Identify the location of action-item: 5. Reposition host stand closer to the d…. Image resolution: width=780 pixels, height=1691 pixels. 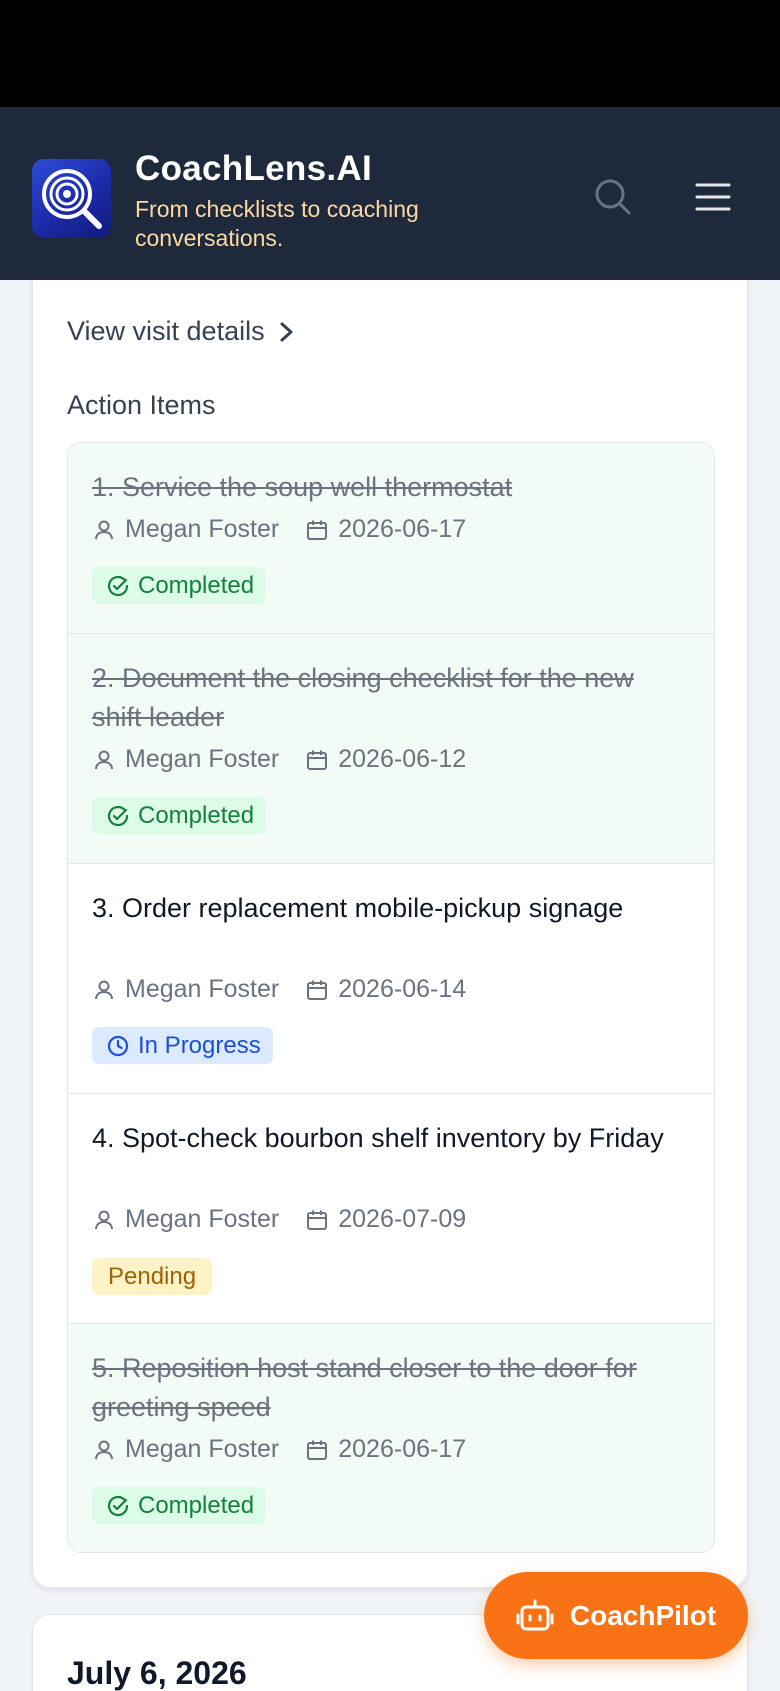
(391, 1438).